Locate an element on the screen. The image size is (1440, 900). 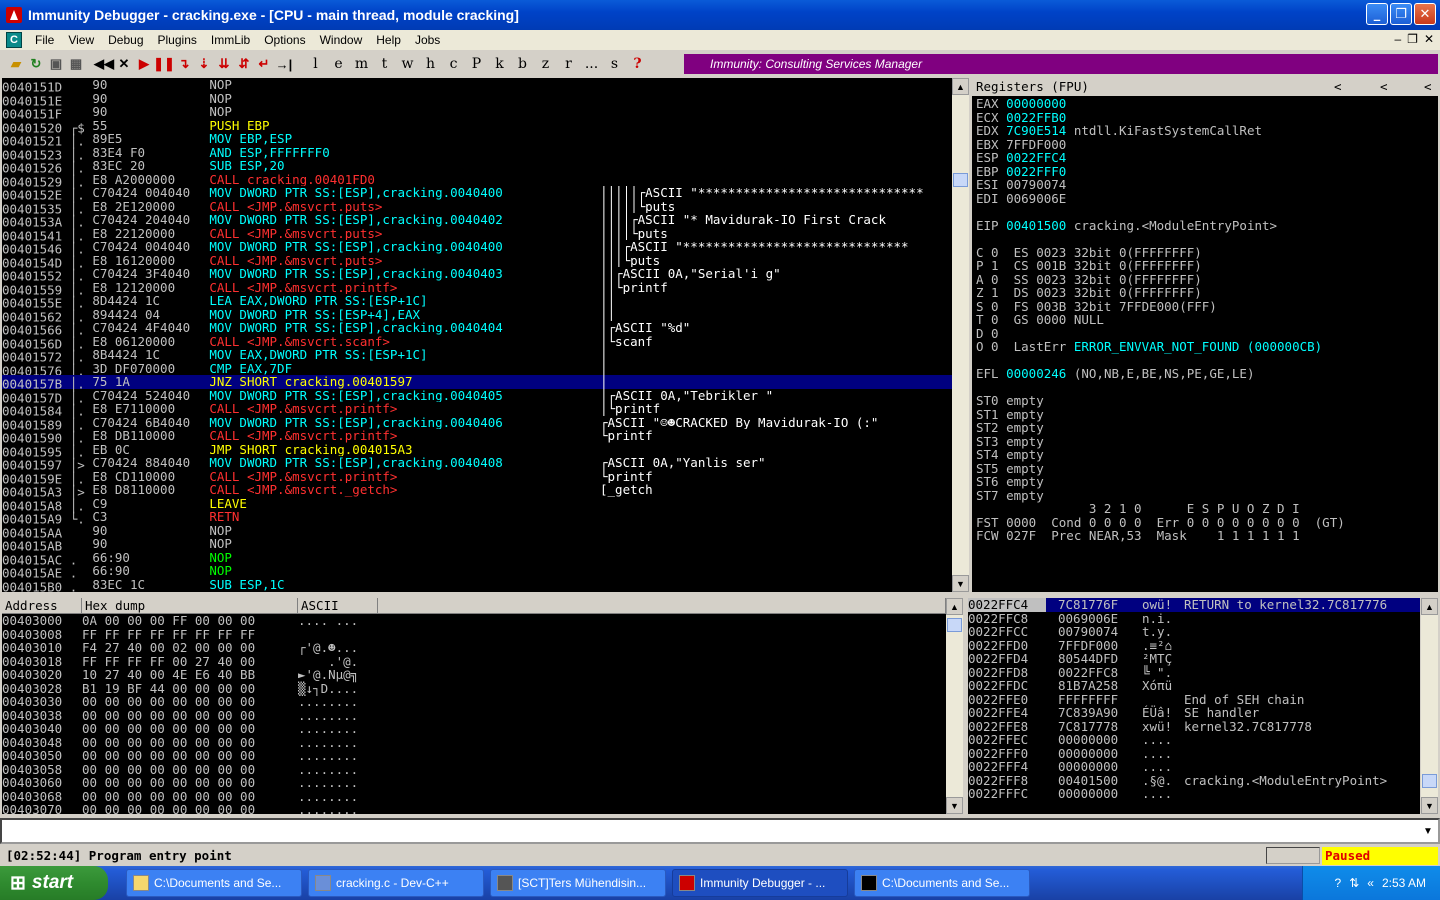
dump-row: 00403018 FF FF FF FF 00 27 40 00 .'@. is located at coordinates (474, 661).